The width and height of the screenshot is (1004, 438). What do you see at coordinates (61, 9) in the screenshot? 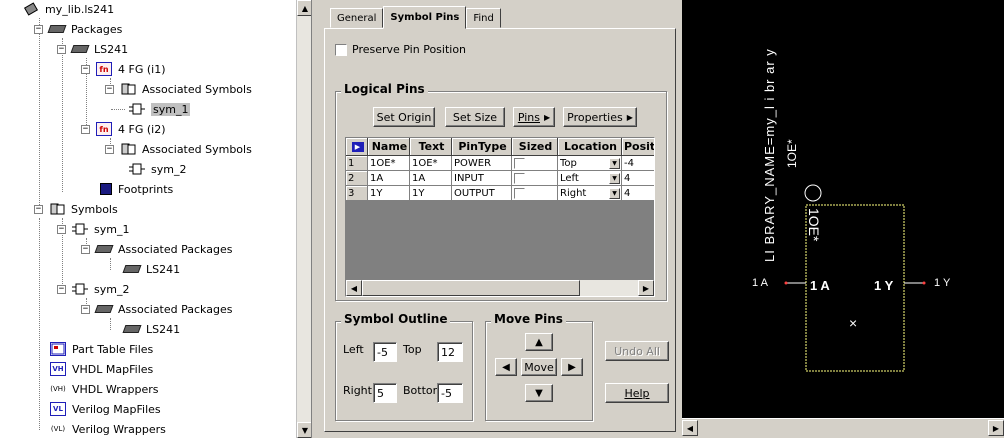
I see `tree-root: my_lib.ls241` at bounding box center [61, 9].